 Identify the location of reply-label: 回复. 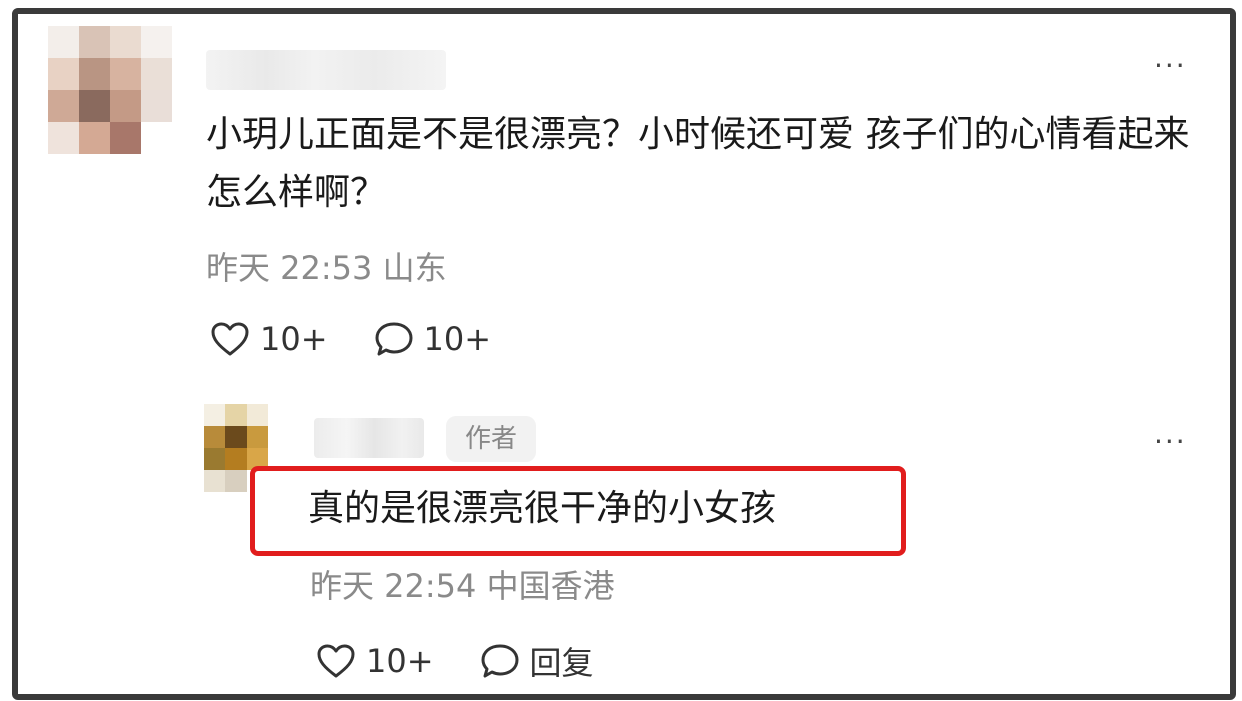
(561, 663).